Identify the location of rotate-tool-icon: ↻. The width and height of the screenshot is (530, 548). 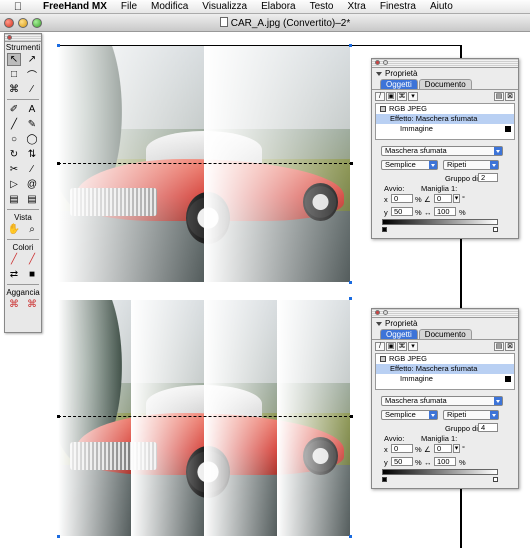
(14, 154).